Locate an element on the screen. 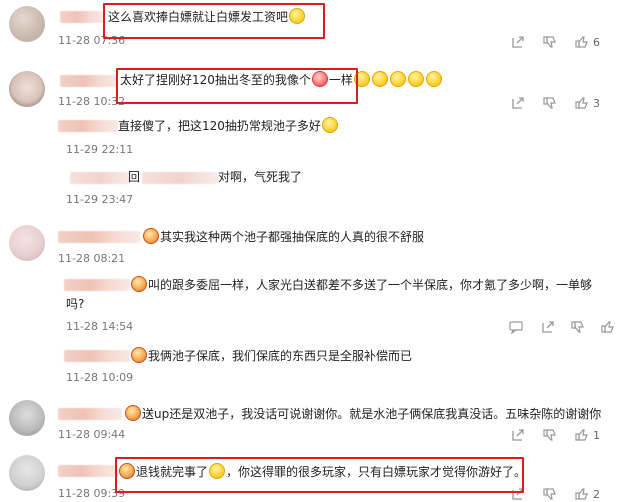 This screenshot has height=502, width=621. reply-button is located at coordinates (516, 327).